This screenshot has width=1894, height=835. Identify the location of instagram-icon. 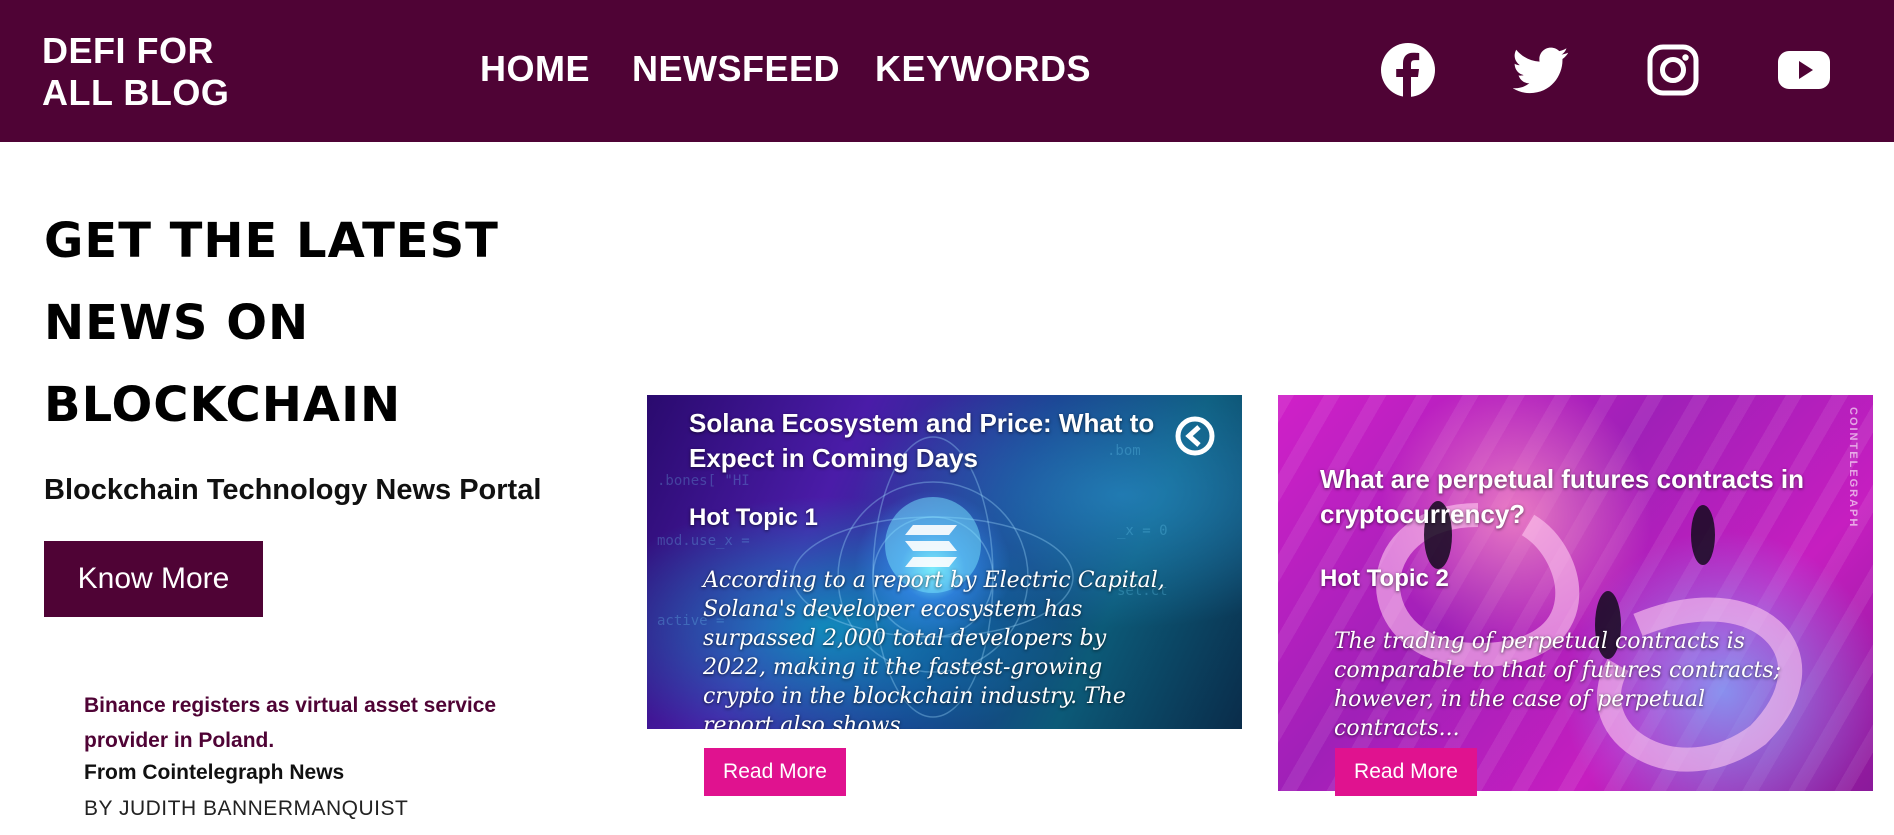
(1673, 70).